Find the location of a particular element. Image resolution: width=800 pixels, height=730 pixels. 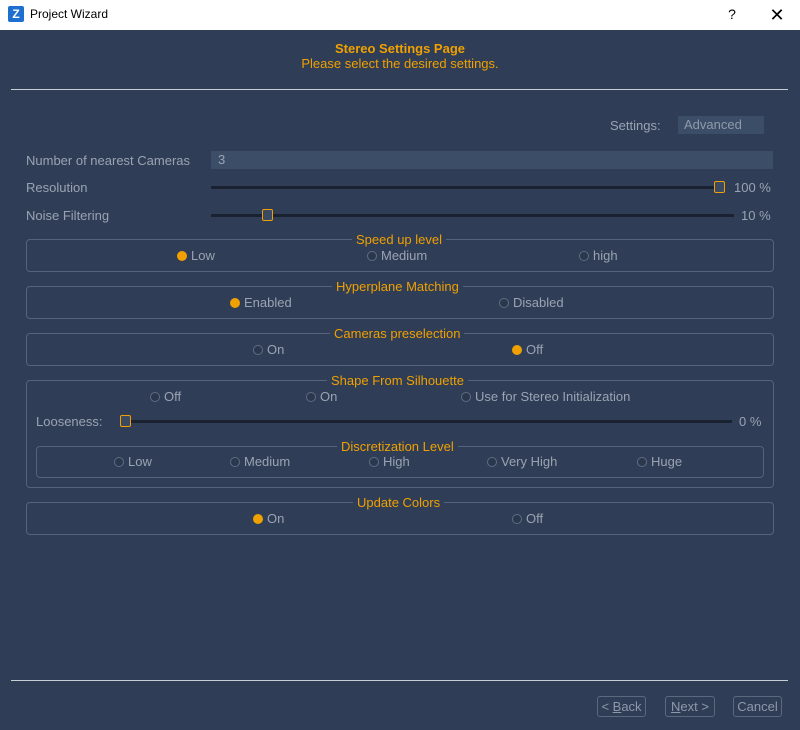

discretization-very-high-radio: Very High is located at coordinates (522, 462).